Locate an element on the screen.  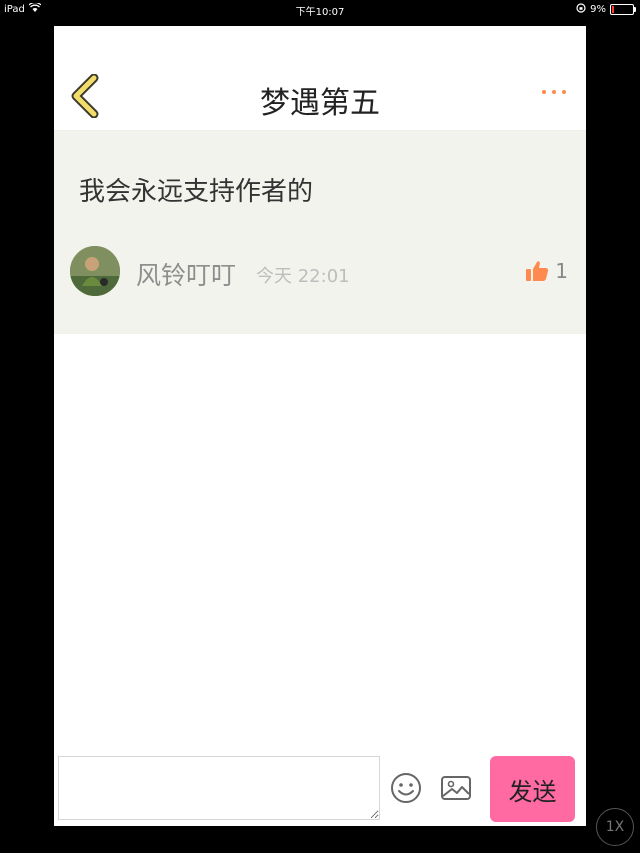
emoji-button is located at coordinates (406, 788).